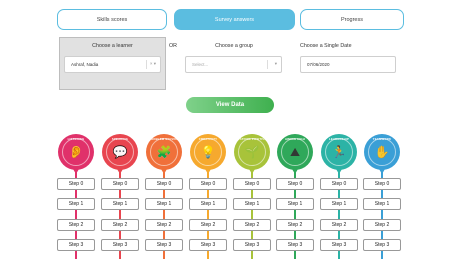 The height and width of the screenshot is (259, 461). What do you see at coordinates (348, 64) in the screenshot?
I see `date-input: 07/06/2020` at bounding box center [348, 64].